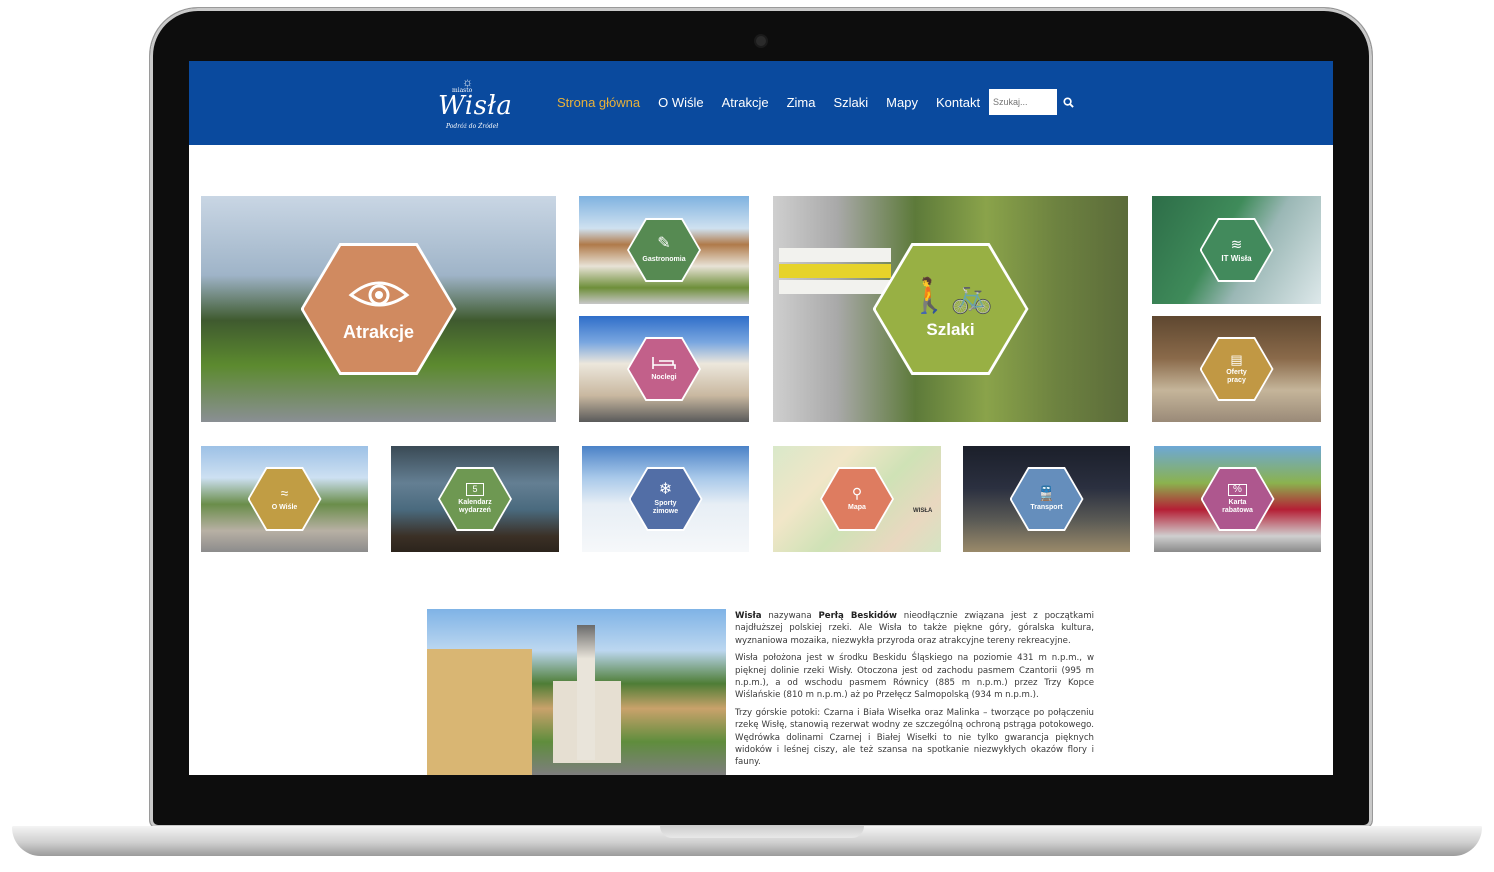 The height and width of the screenshot is (872, 1494). What do you see at coordinates (479, 712) in the screenshot?
I see `photo-building` at bounding box center [479, 712].